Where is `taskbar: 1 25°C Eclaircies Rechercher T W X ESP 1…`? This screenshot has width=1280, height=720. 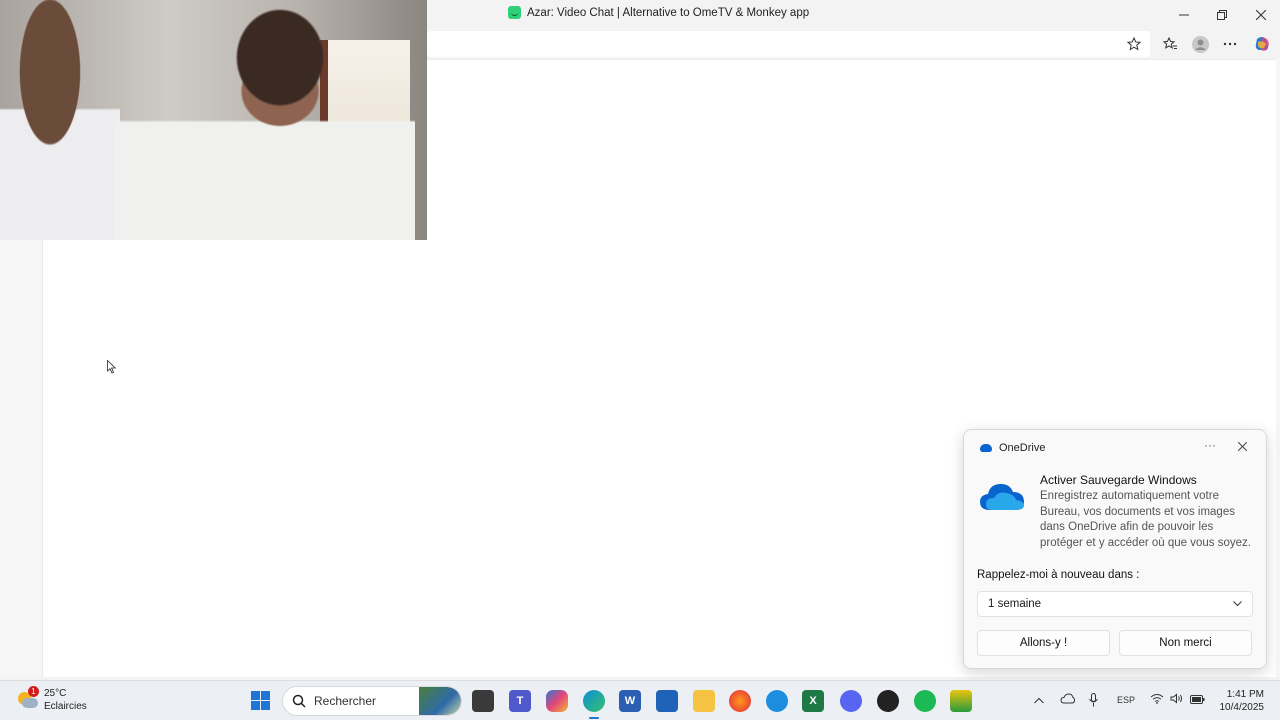
taskbar: 1 25°C Eclaircies Rechercher T W X ESP 1… is located at coordinates (640, 700).